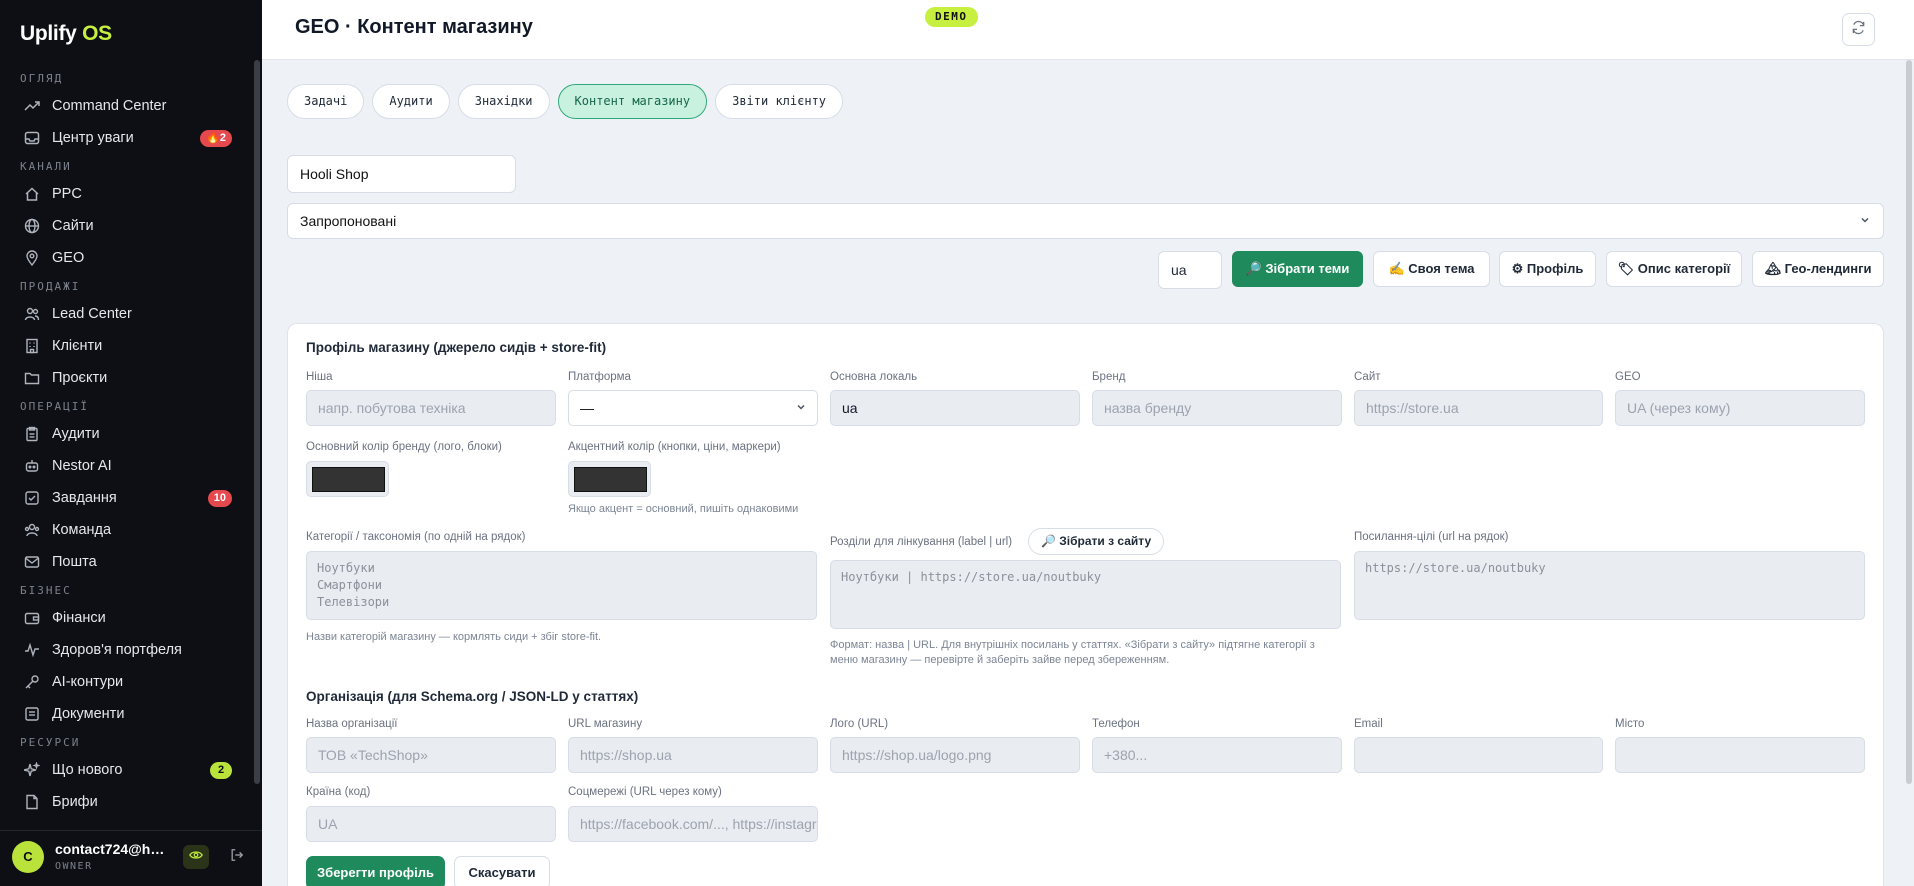 The height and width of the screenshot is (886, 1914). What do you see at coordinates (125, 530) in the screenshot?
I see `sidebar-item-team: Команда` at bounding box center [125, 530].